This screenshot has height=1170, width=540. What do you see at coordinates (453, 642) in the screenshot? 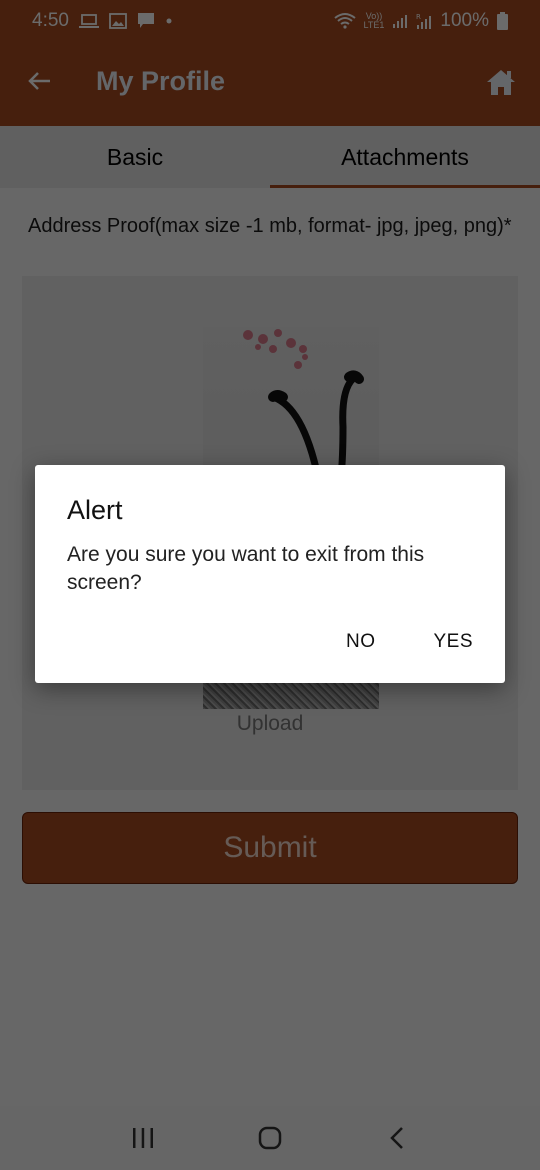
I see `yes-button: YES` at bounding box center [453, 642].